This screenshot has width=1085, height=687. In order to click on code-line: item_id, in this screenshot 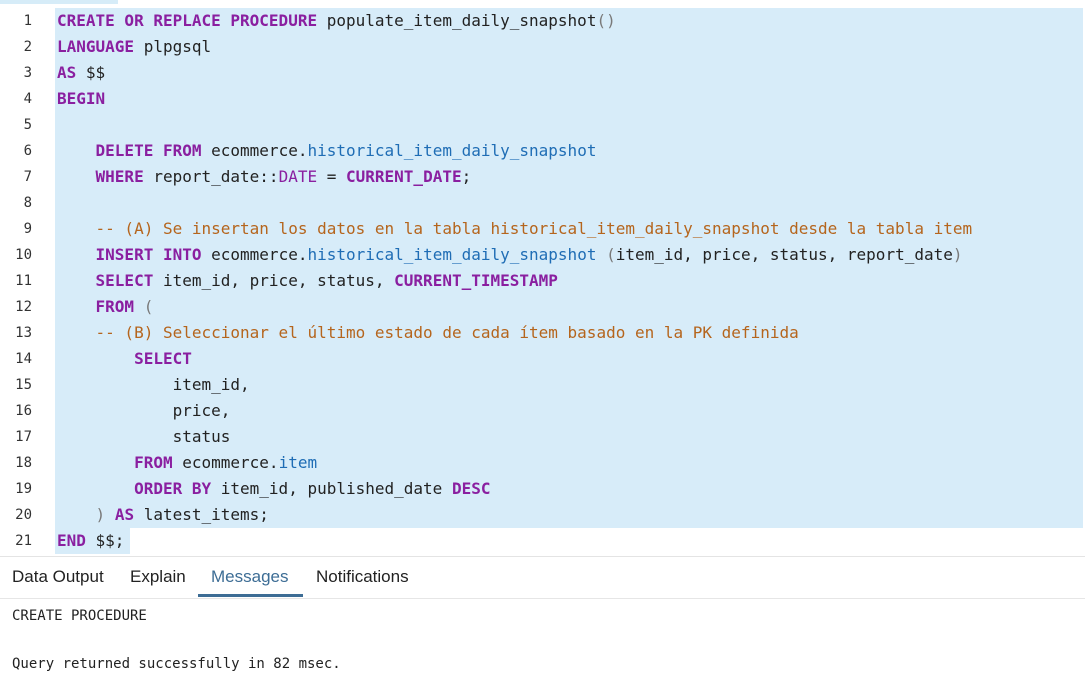, I will do `click(153, 385)`.